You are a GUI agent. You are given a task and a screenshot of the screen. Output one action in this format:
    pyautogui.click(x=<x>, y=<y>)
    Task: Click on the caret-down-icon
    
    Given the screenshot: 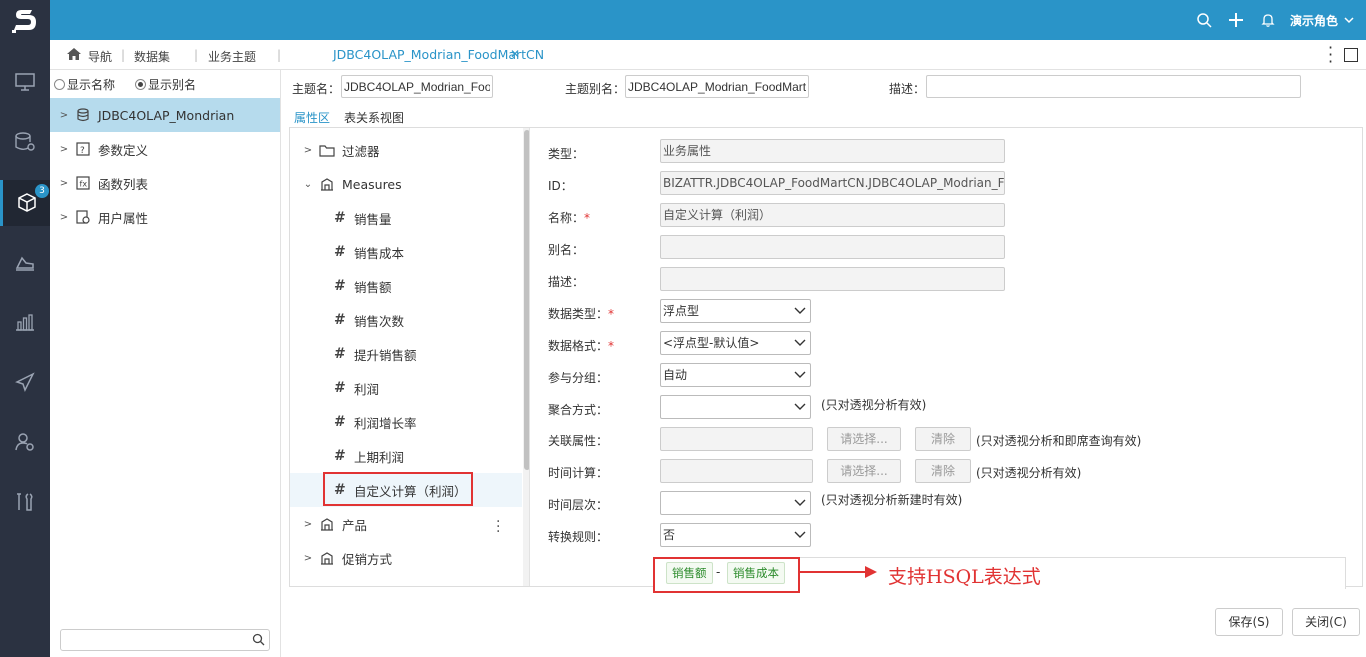 What is the action you would take?
    pyautogui.click(x=1349, y=20)
    